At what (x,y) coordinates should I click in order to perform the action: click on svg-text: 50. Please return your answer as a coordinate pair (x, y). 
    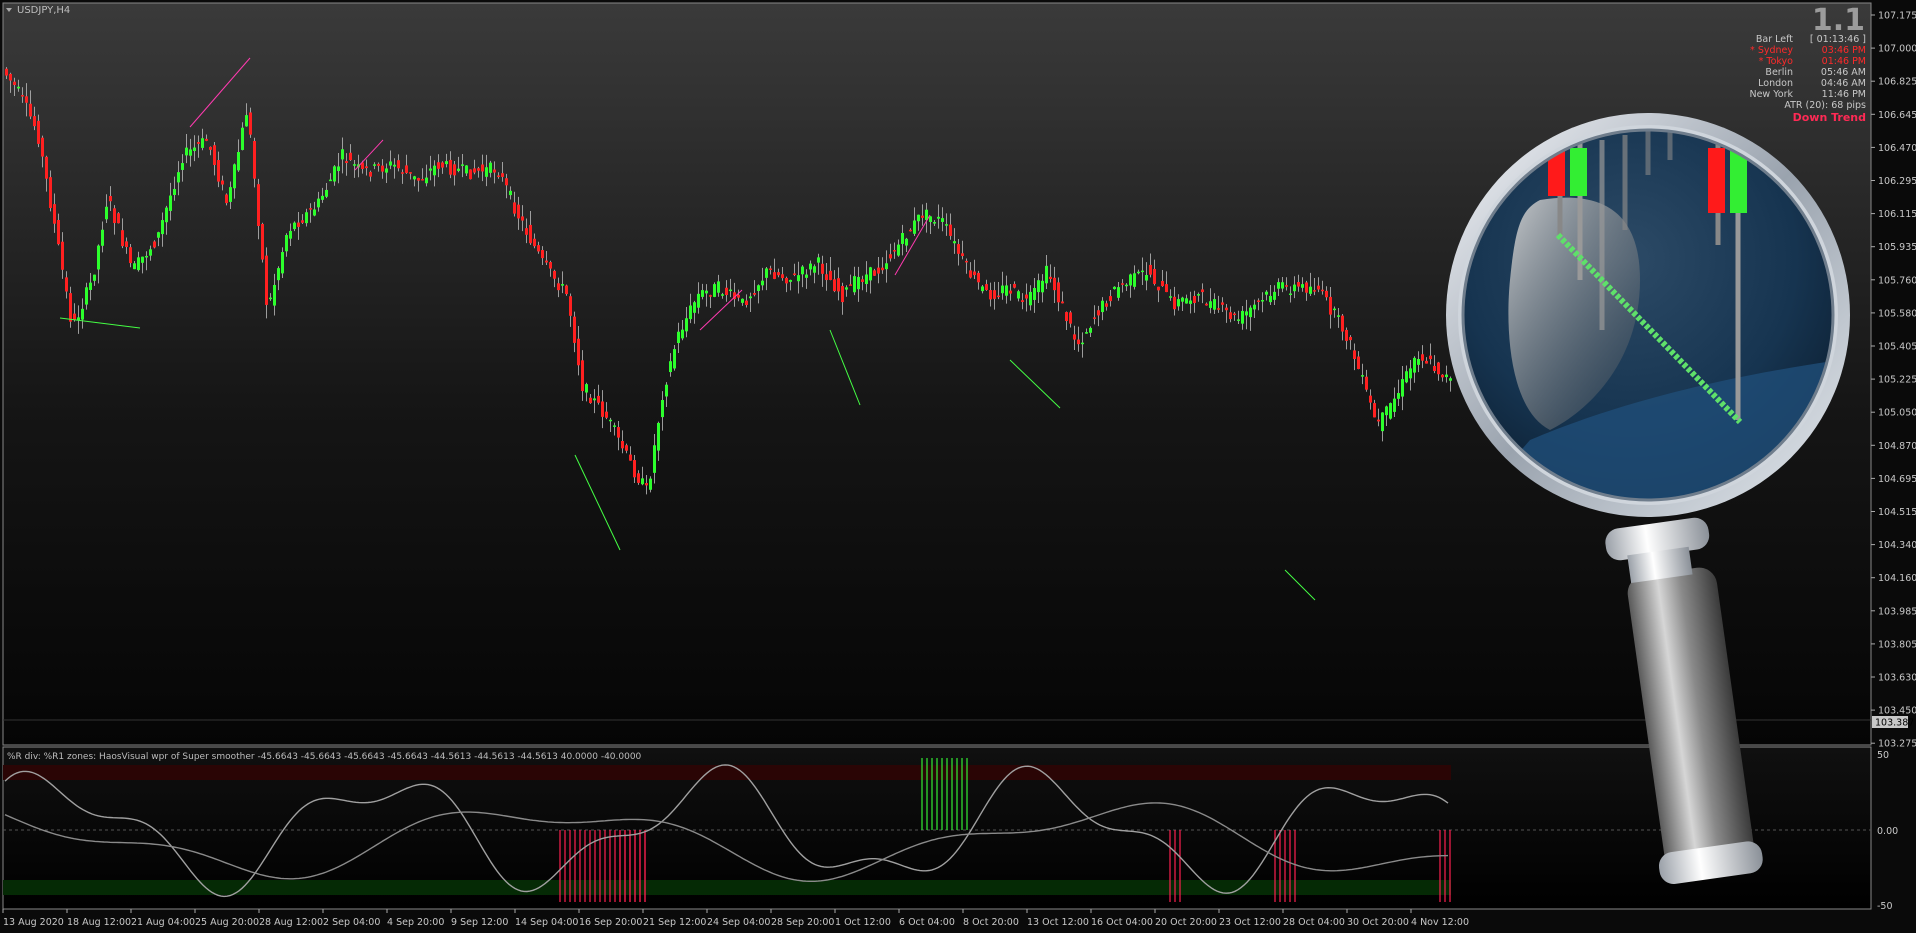
    Looking at the image, I should click on (1883, 755).